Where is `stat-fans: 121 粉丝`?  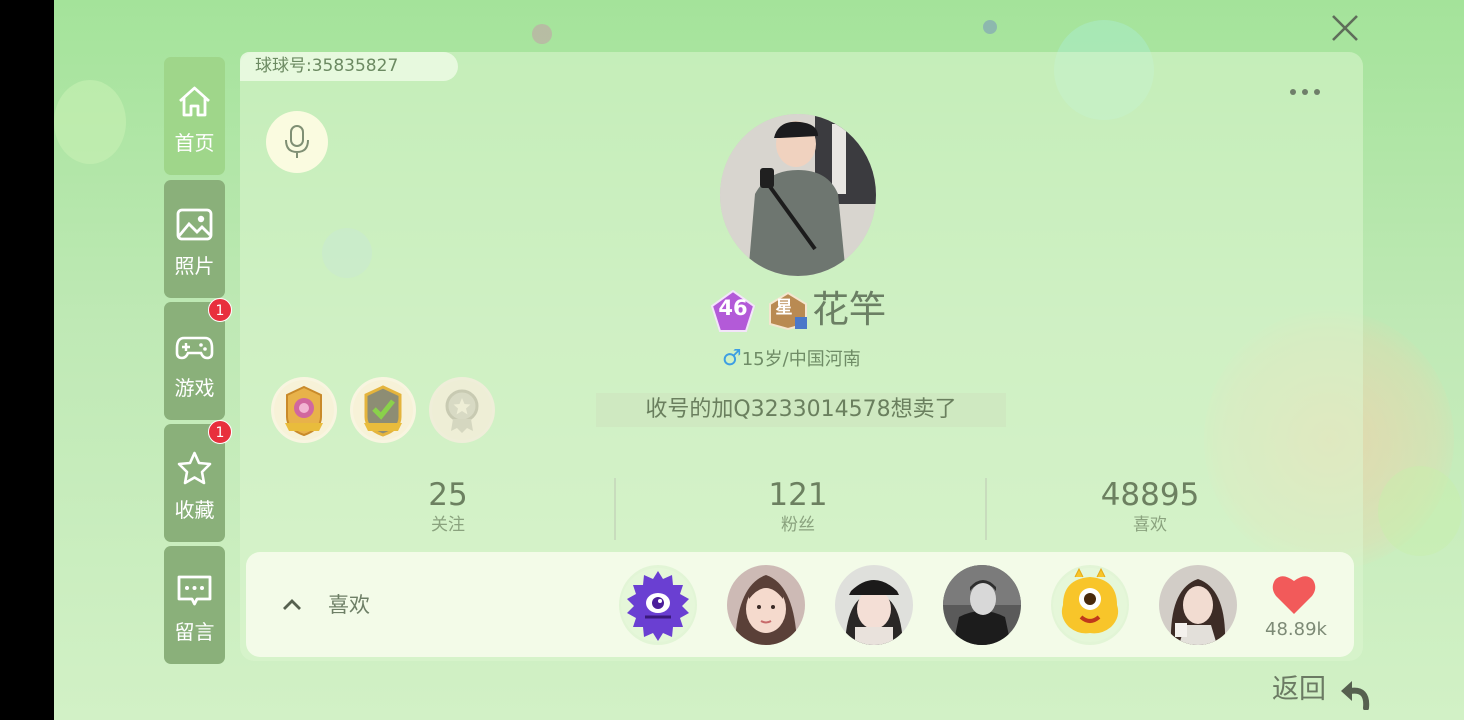
stat-fans: 121 粉丝 is located at coordinates (798, 506).